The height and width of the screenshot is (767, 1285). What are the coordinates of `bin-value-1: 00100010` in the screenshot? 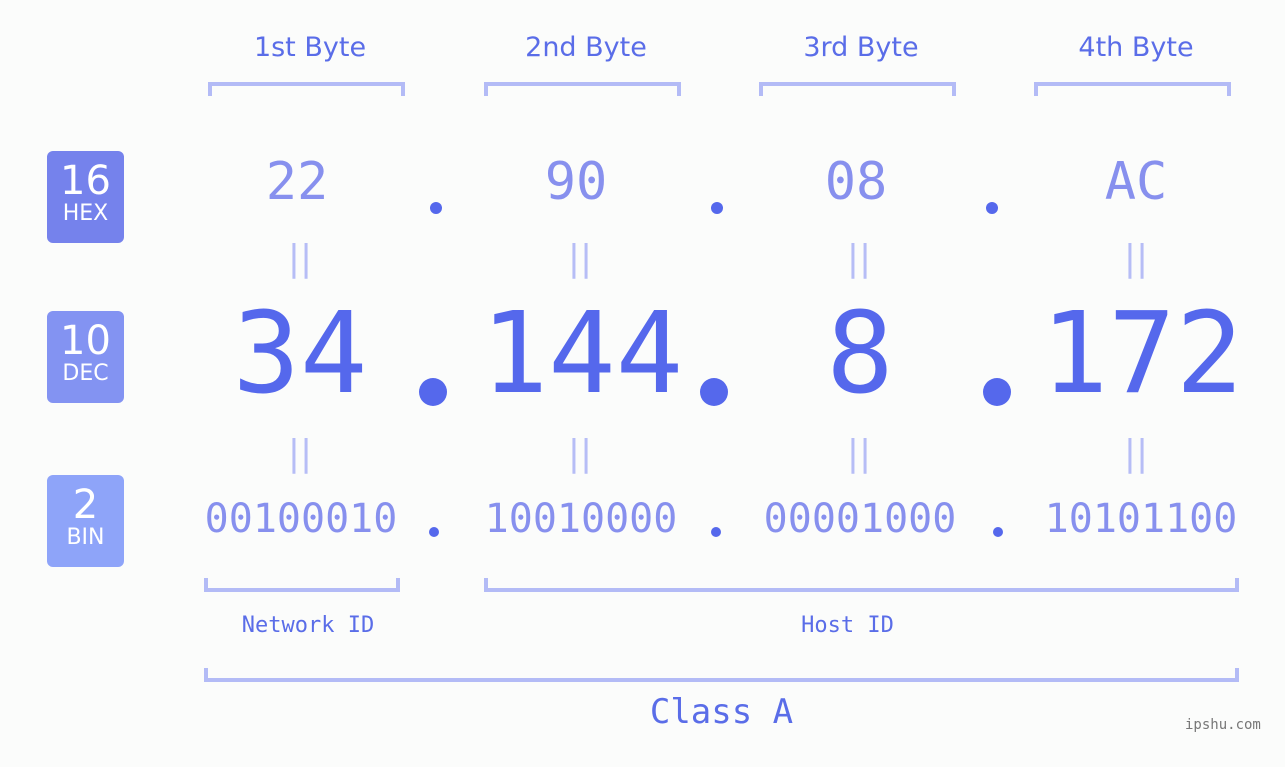 It's located at (301, 519).